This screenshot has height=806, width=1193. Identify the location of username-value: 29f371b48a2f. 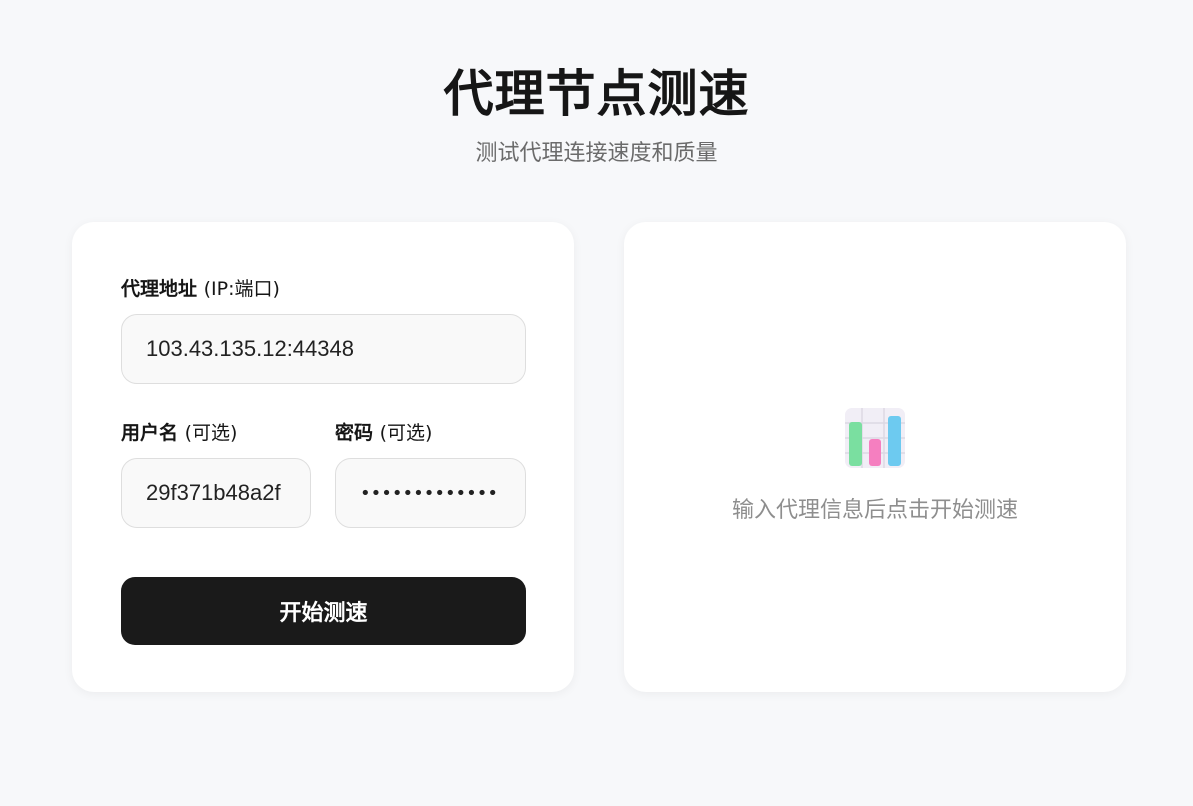
(213, 492).